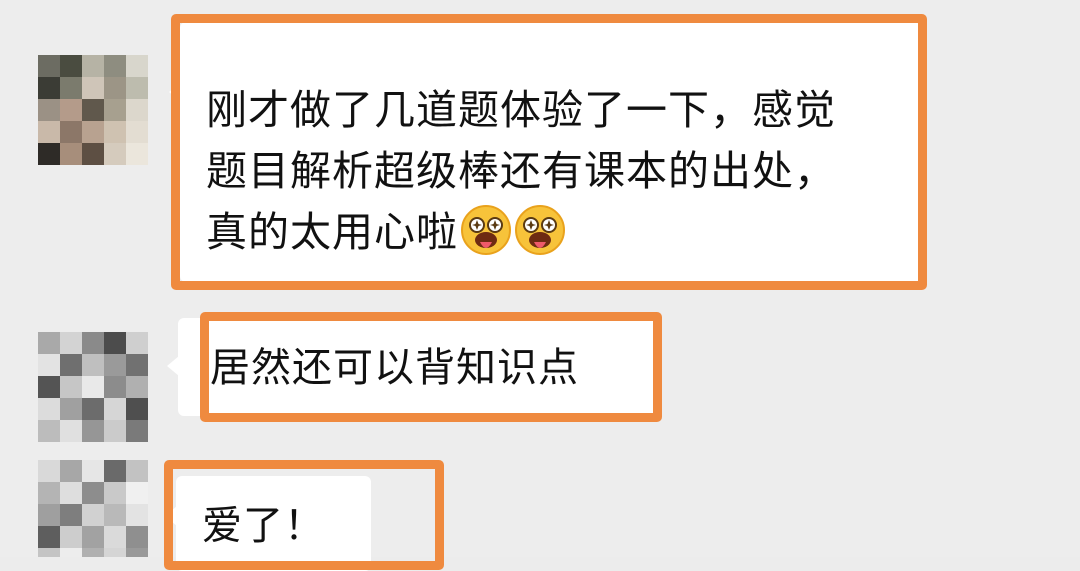 This screenshot has height=571, width=1080. I want to click on message-text: 居然还可以背知识点, so click(394, 368).